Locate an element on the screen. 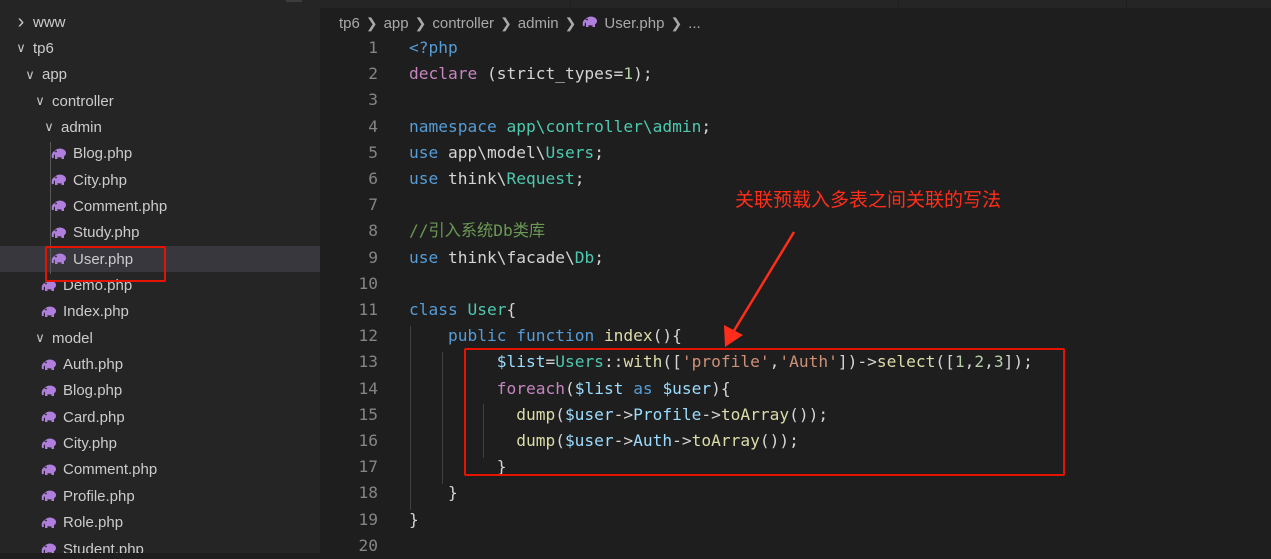  tree-file: Index.php is located at coordinates (160, 312).